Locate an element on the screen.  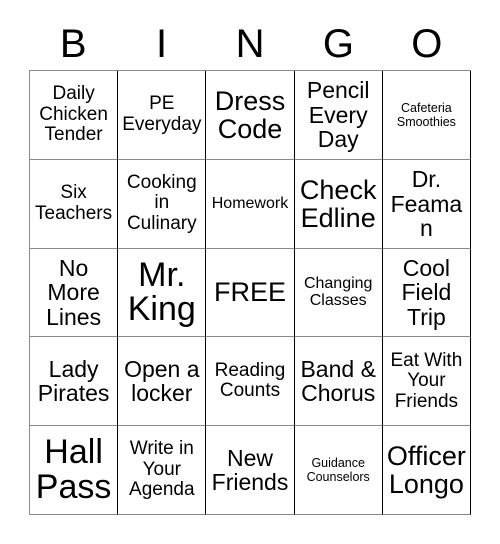
bingo-cell: Changing Classes is located at coordinates (338, 293).